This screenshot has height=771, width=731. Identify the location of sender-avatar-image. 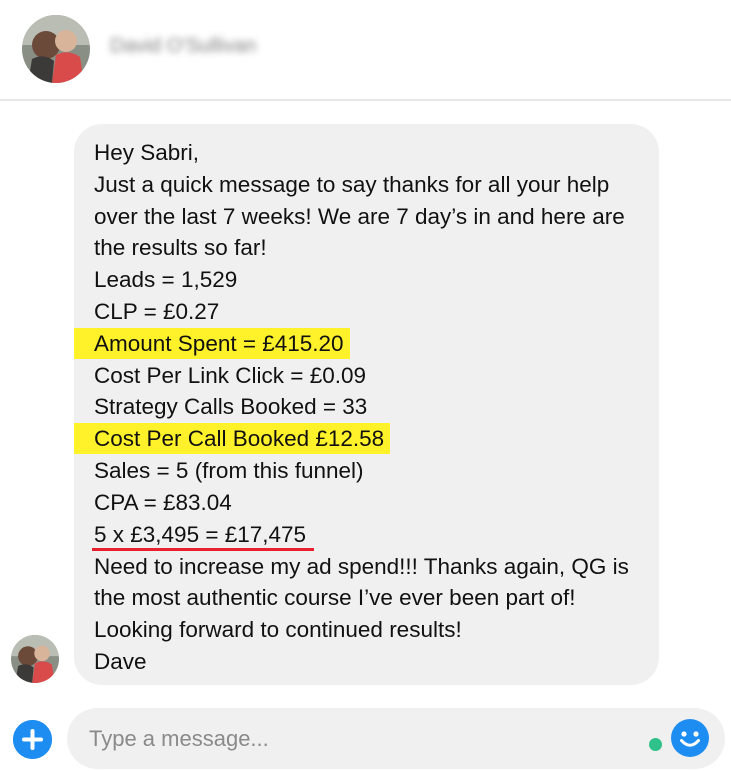
(35, 659).